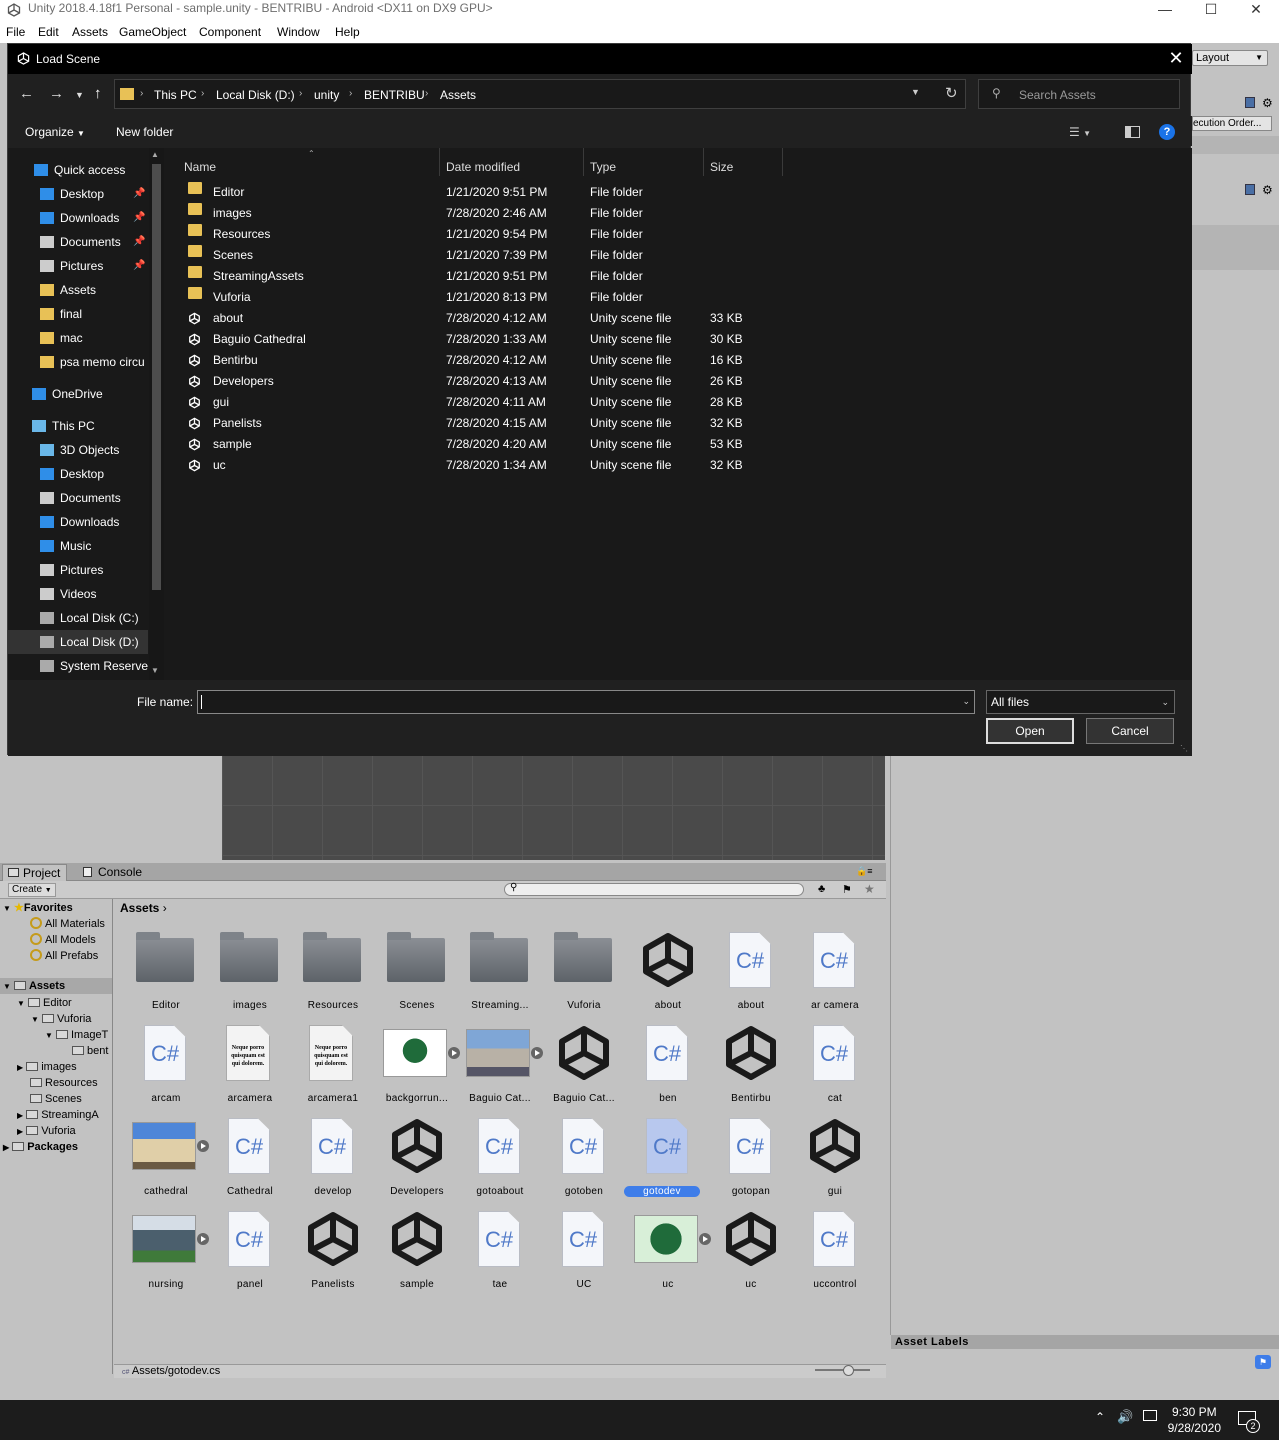 The height and width of the screenshot is (1440, 1279). What do you see at coordinates (1230, 58) in the screenshot?
I see `layout-dropdown: Layout ▼` at bounding box center [1230, 58].